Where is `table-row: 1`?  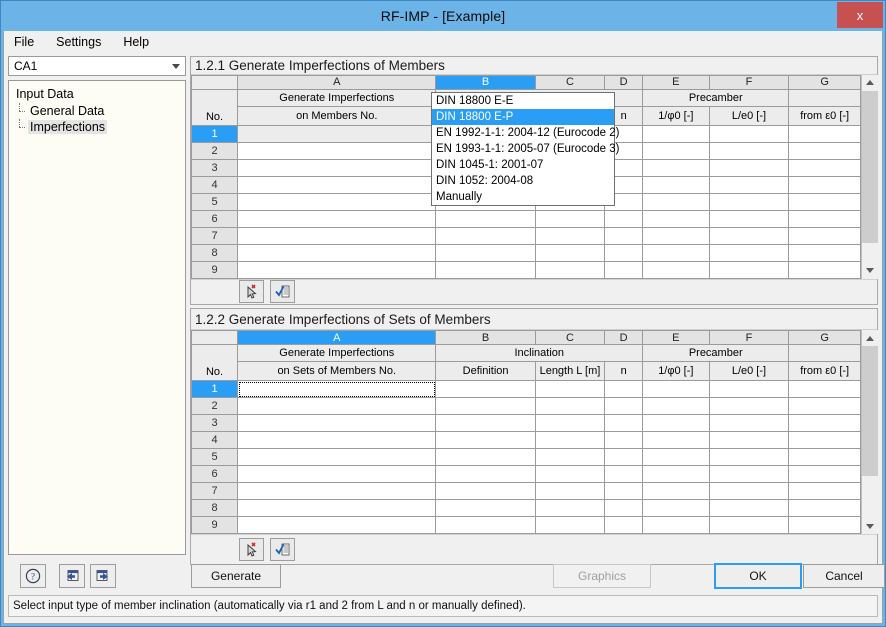 table-row: 1 is located at coordinates (525, 389).